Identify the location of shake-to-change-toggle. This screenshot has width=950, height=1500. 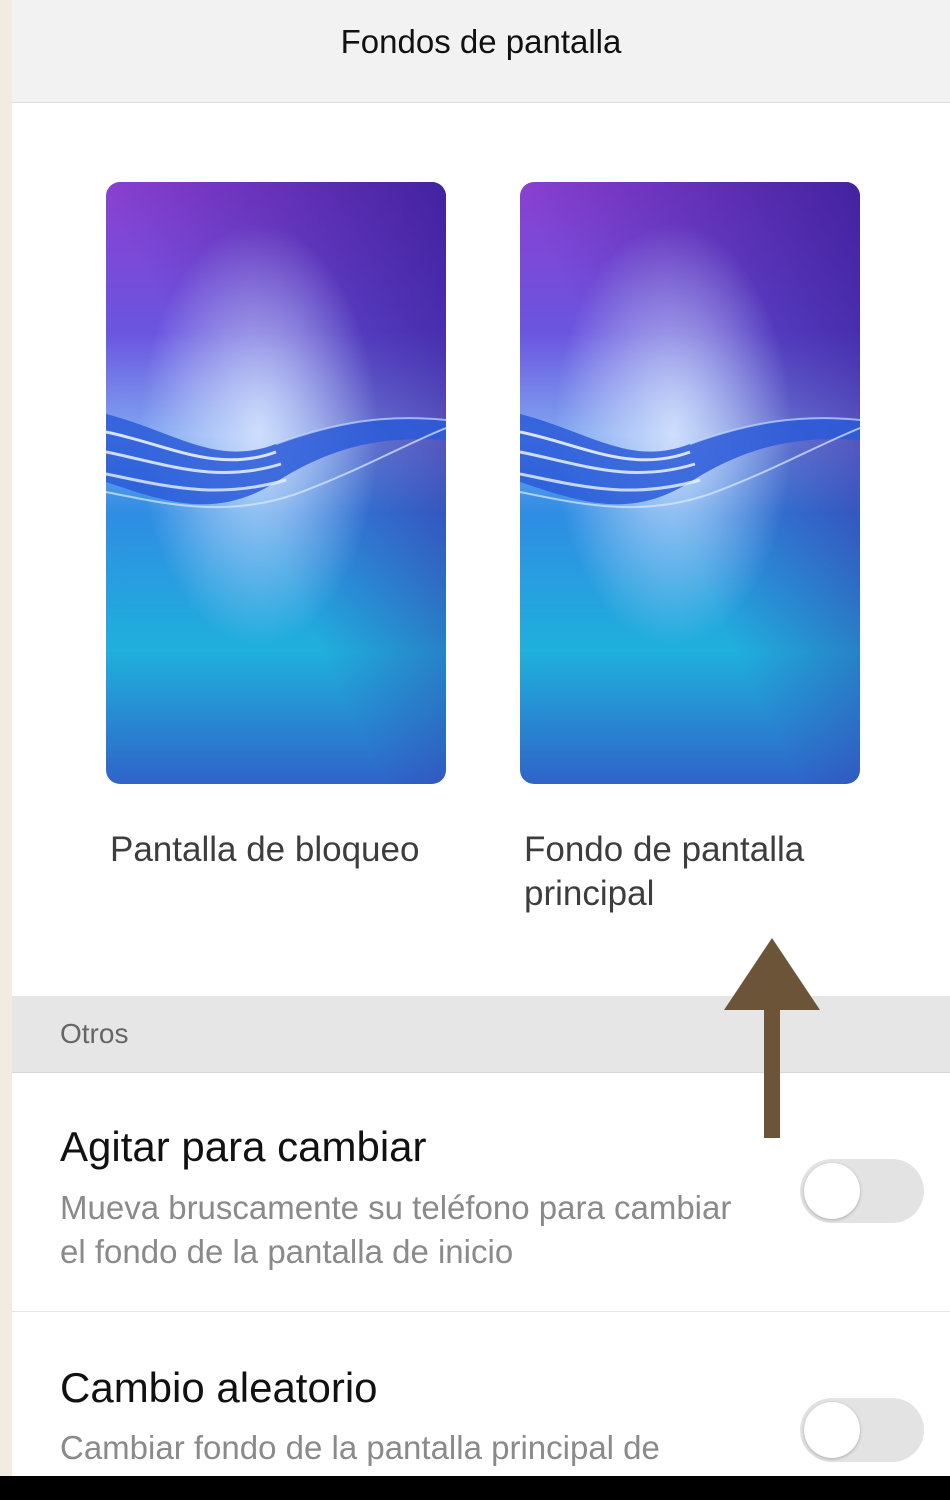
(862, 1191).